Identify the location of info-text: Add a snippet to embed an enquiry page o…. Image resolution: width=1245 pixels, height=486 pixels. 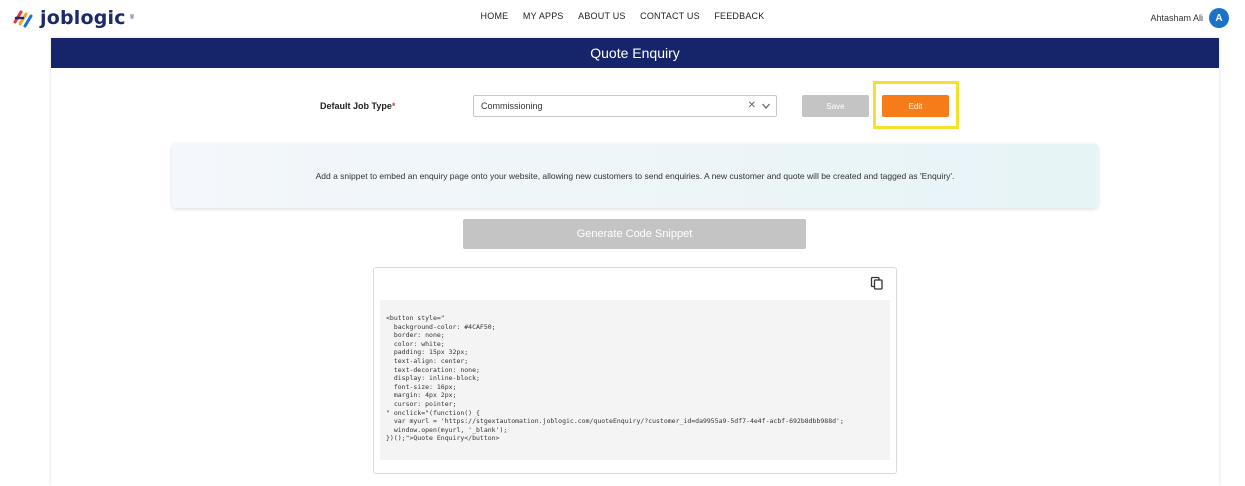
(635, 176).